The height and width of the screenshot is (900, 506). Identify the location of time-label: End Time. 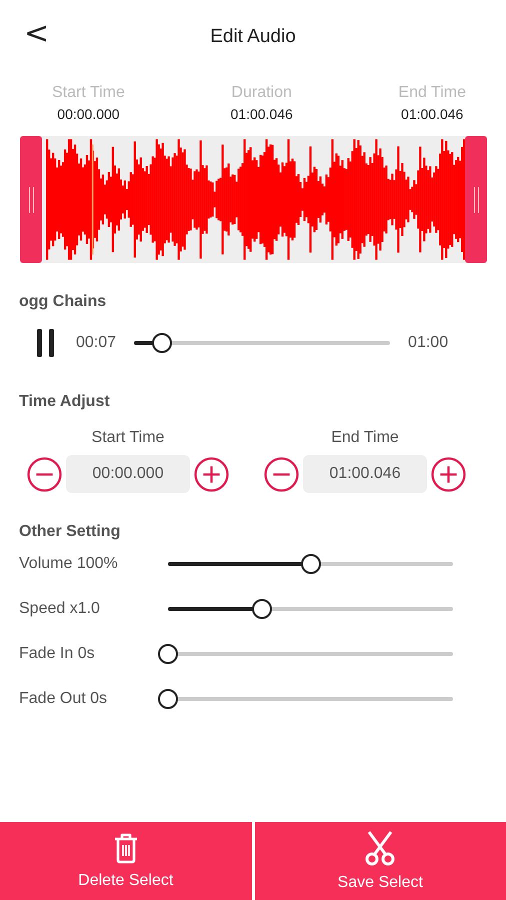
(365, 438).